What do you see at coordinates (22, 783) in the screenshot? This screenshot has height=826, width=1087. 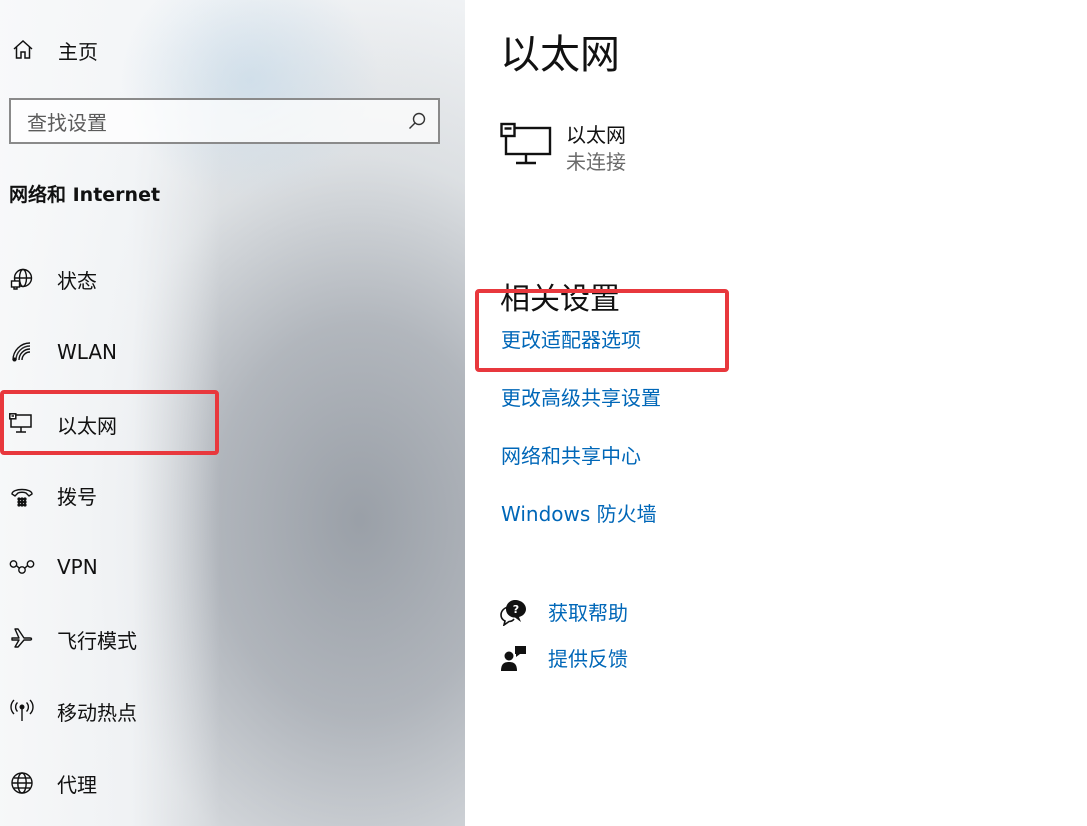 I see `proxy-globe-icon` at bounding box center [22, 783].